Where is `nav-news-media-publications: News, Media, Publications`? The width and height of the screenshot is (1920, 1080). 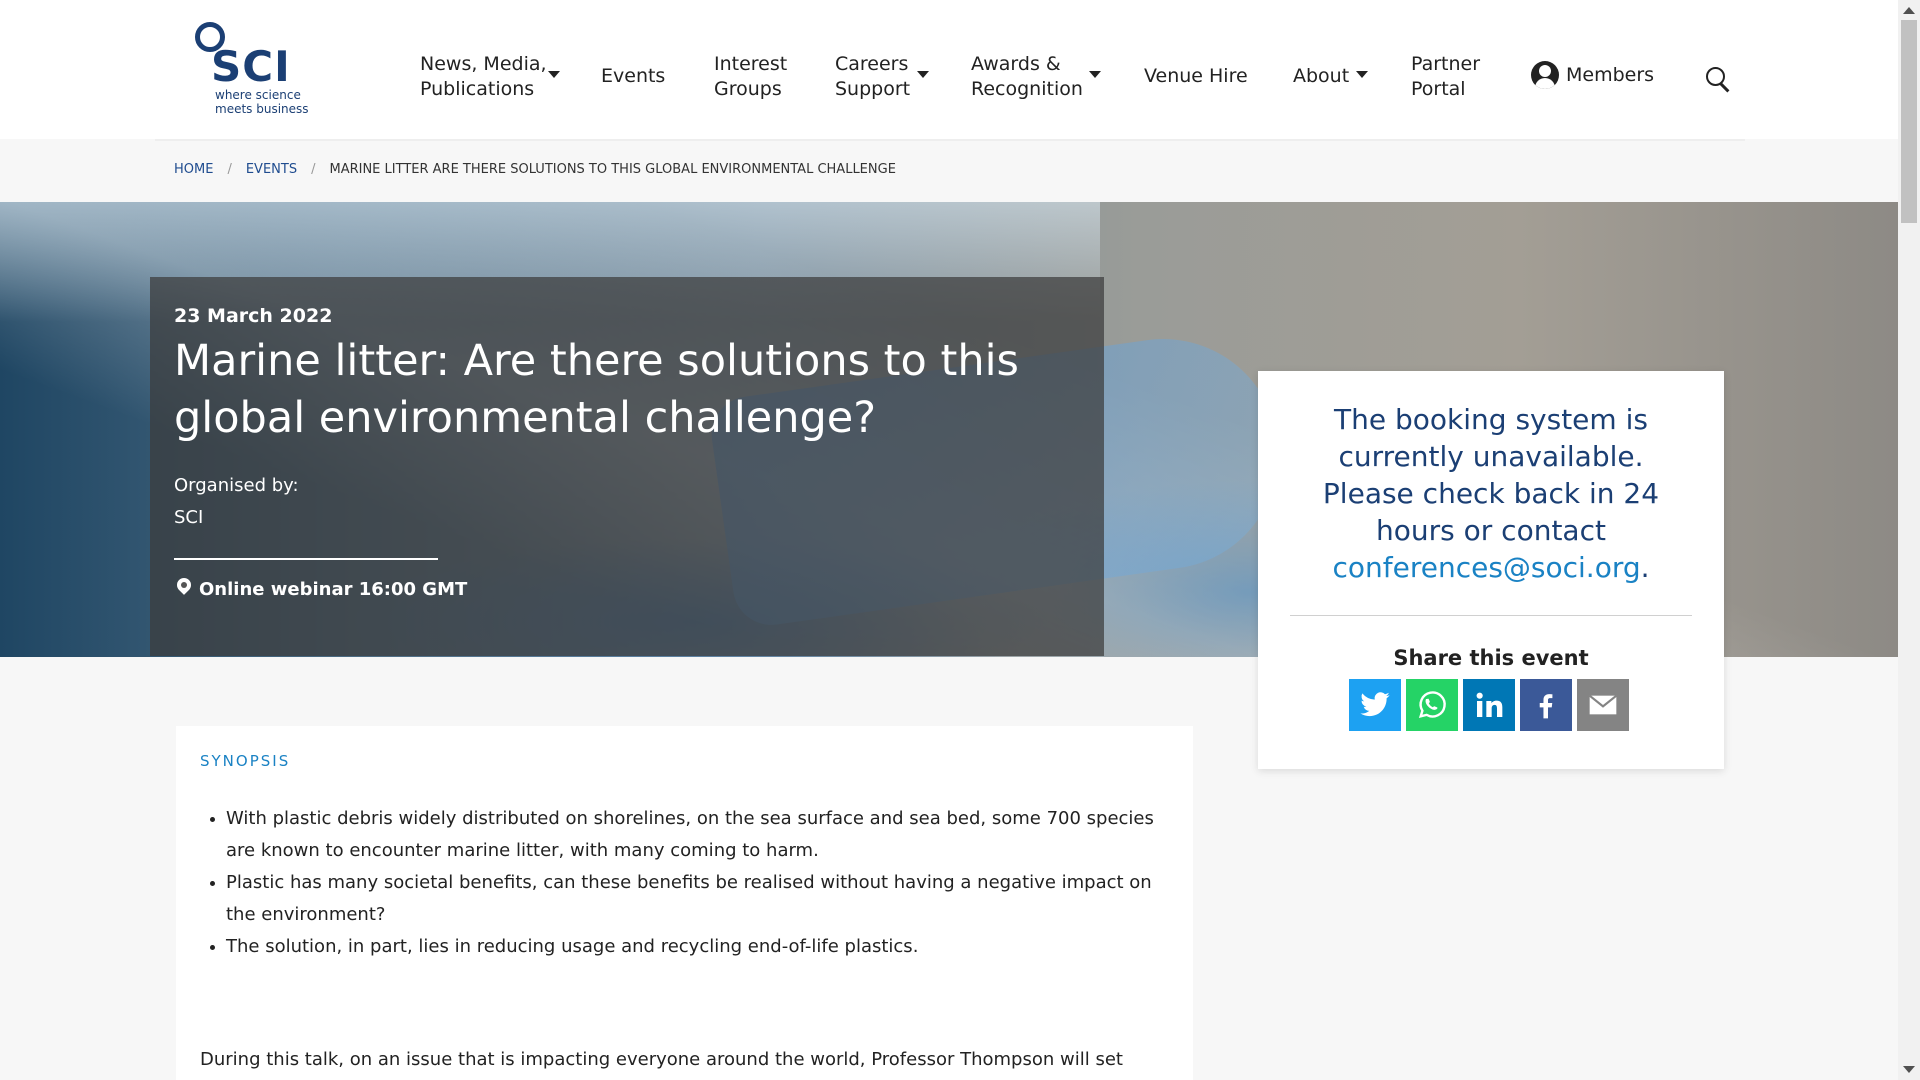
nav-news-media-publications: News, Media, Publications is located at coordinates (485, 77).